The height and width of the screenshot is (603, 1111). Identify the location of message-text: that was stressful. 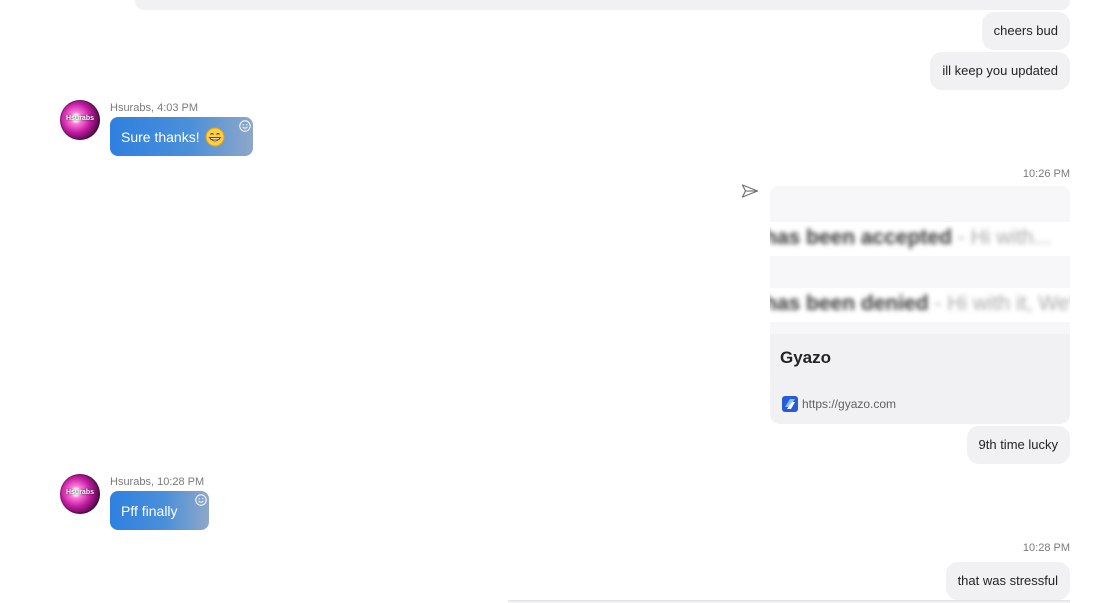
(1007, 580).